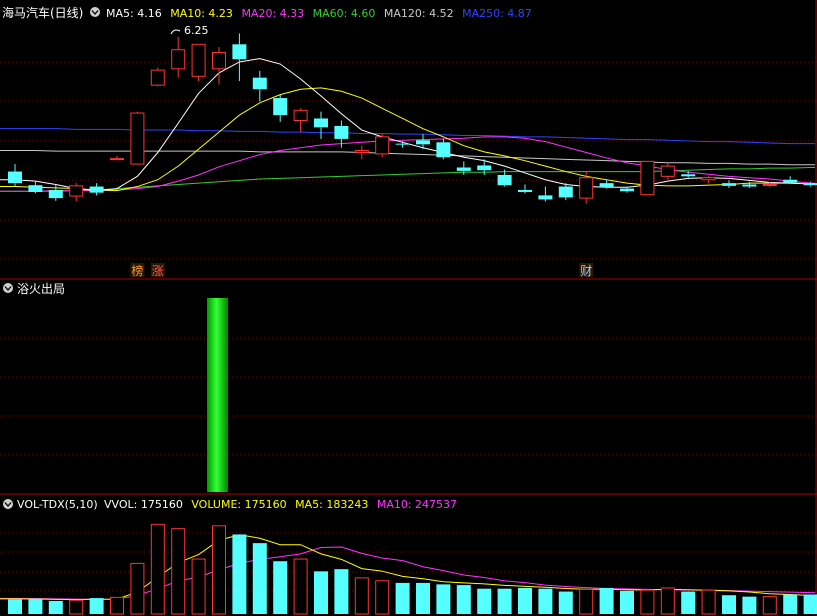 This screenshot has width=817, height=616. What do you see at coordinates (57, 504) in the screenshot?
I see `volume-panel-title: VOL-TDX(5,10)` at bounding box center [57, 504].